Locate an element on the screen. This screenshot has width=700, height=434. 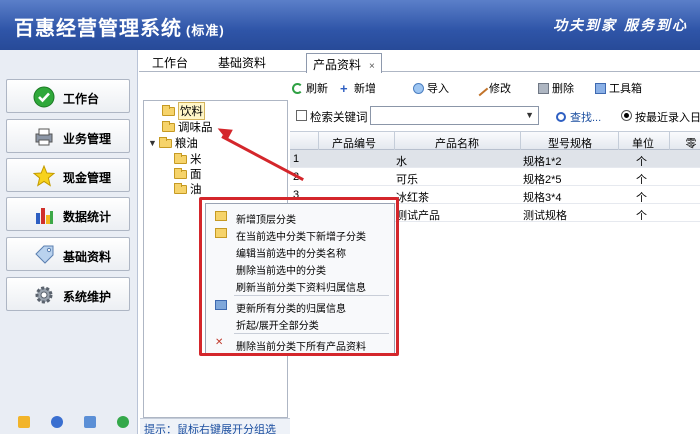
import-button: 导入 is located at coordinates (431, 88).